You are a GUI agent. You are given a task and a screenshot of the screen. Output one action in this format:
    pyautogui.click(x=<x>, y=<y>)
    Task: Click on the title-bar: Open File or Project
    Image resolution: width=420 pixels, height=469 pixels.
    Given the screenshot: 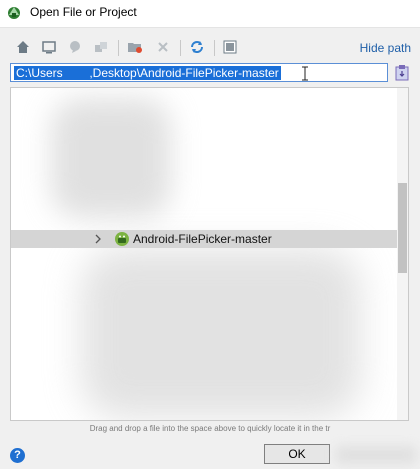 What is the action you would take?
    pyautogui.click(x=210, y=14)
    